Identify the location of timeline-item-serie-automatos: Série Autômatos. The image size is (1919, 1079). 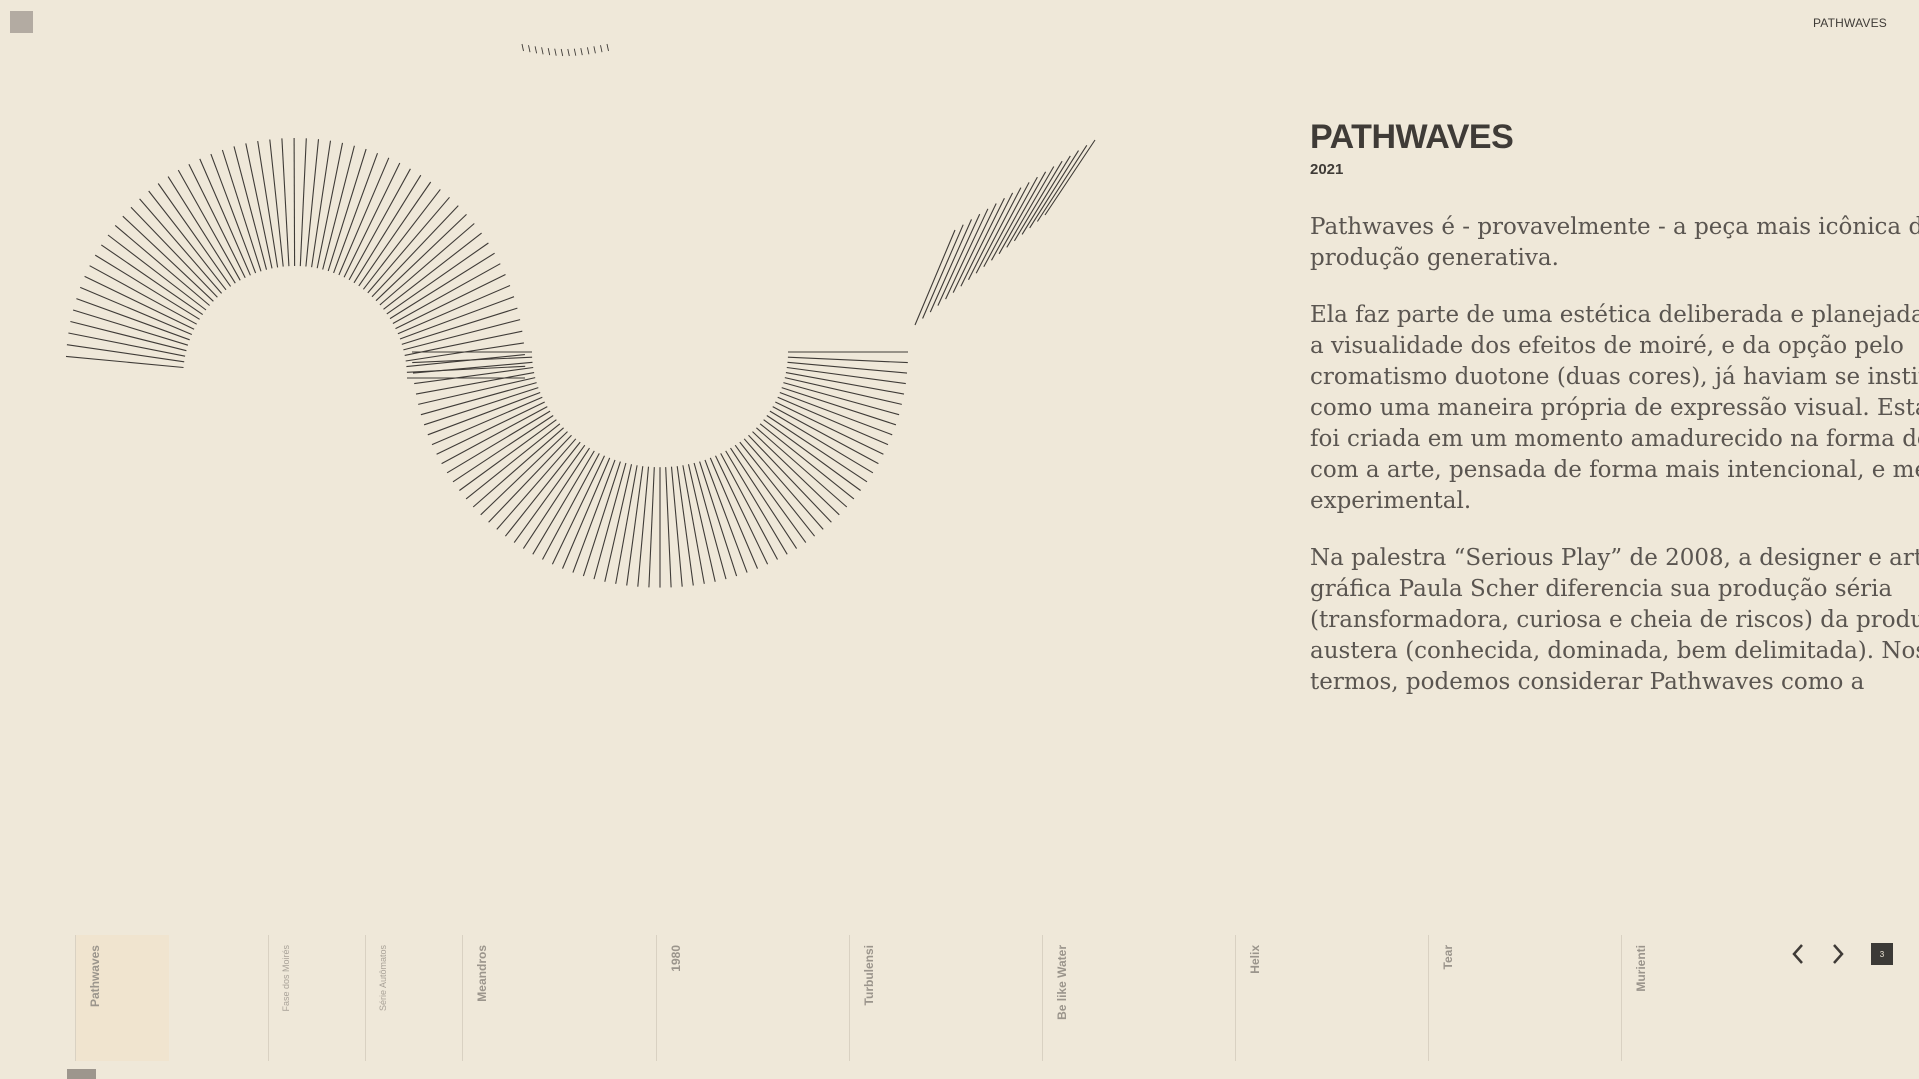
(413, 998).